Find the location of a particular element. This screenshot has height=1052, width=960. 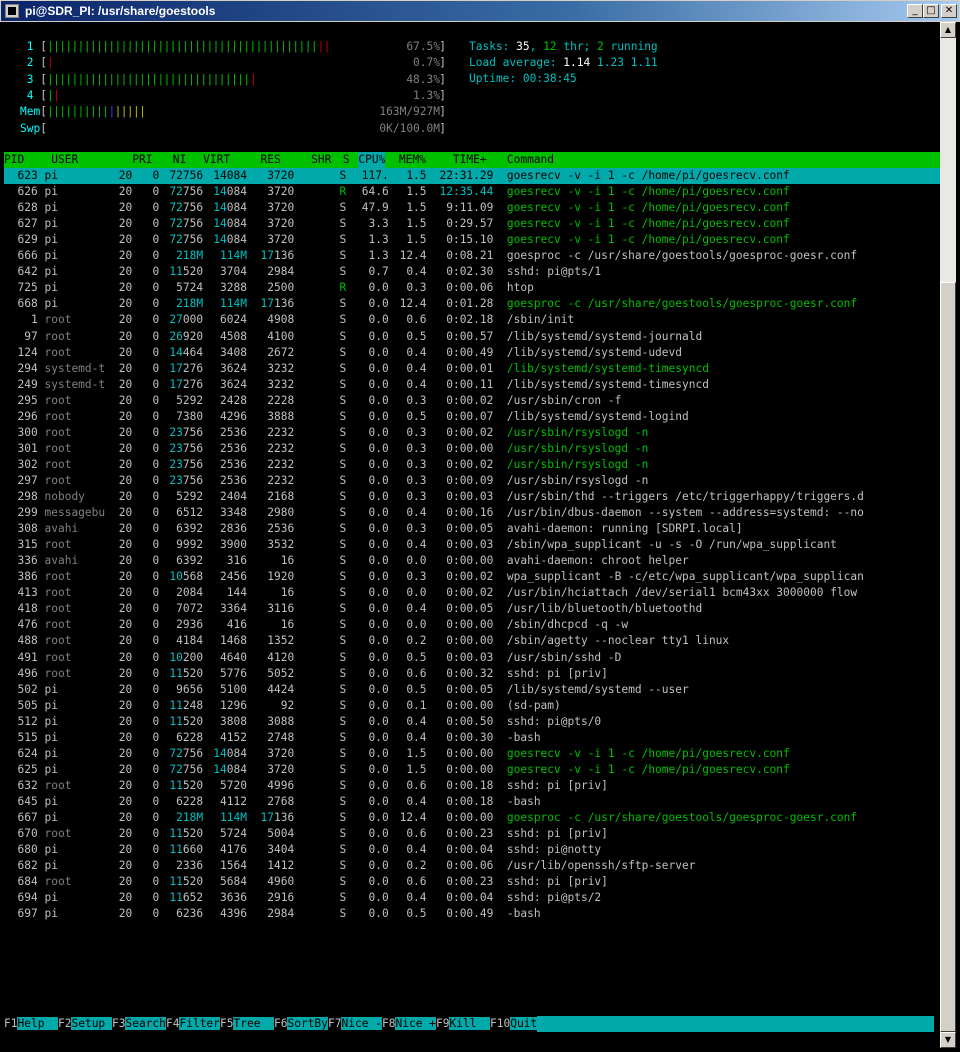

minimize-button: _ is located at coordinates (915, 11).